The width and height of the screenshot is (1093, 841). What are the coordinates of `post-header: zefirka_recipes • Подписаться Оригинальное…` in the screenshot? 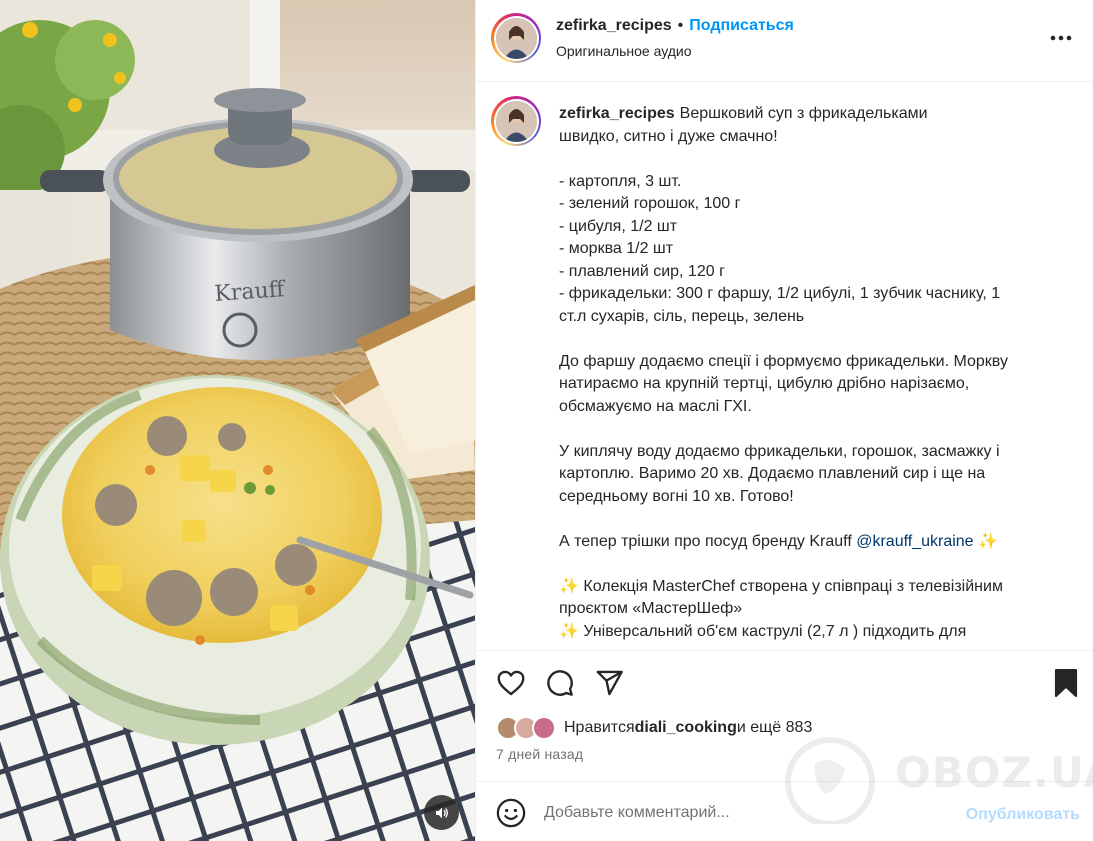 It's located at (784, 41).